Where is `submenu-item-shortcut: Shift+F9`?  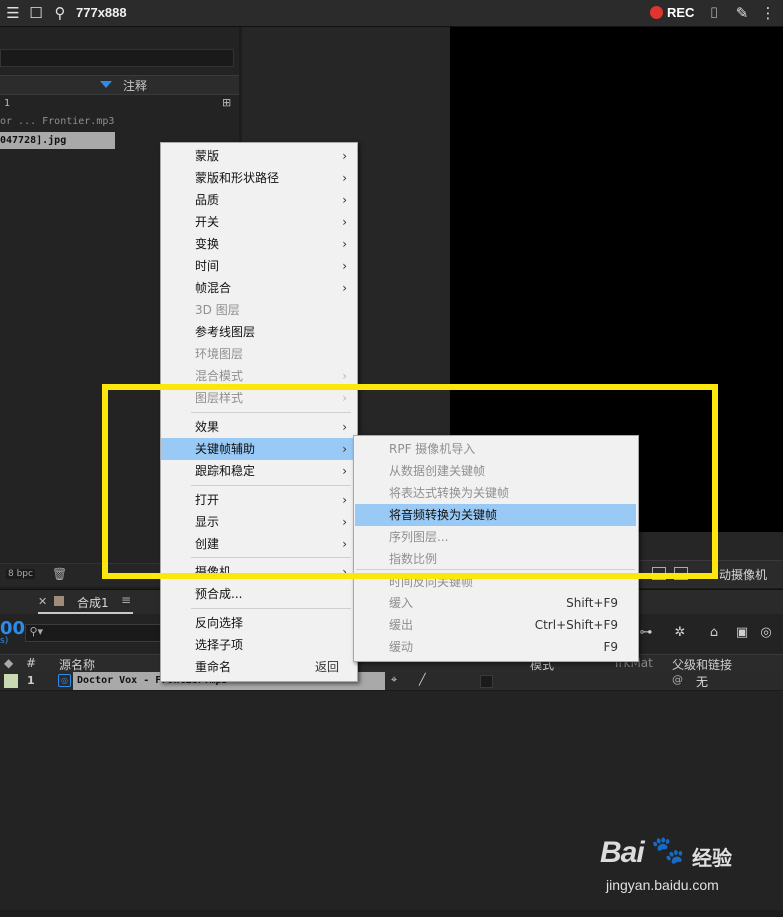
submenu-item-shortcut: Shift+F9 is located at coordinates (592, 603).